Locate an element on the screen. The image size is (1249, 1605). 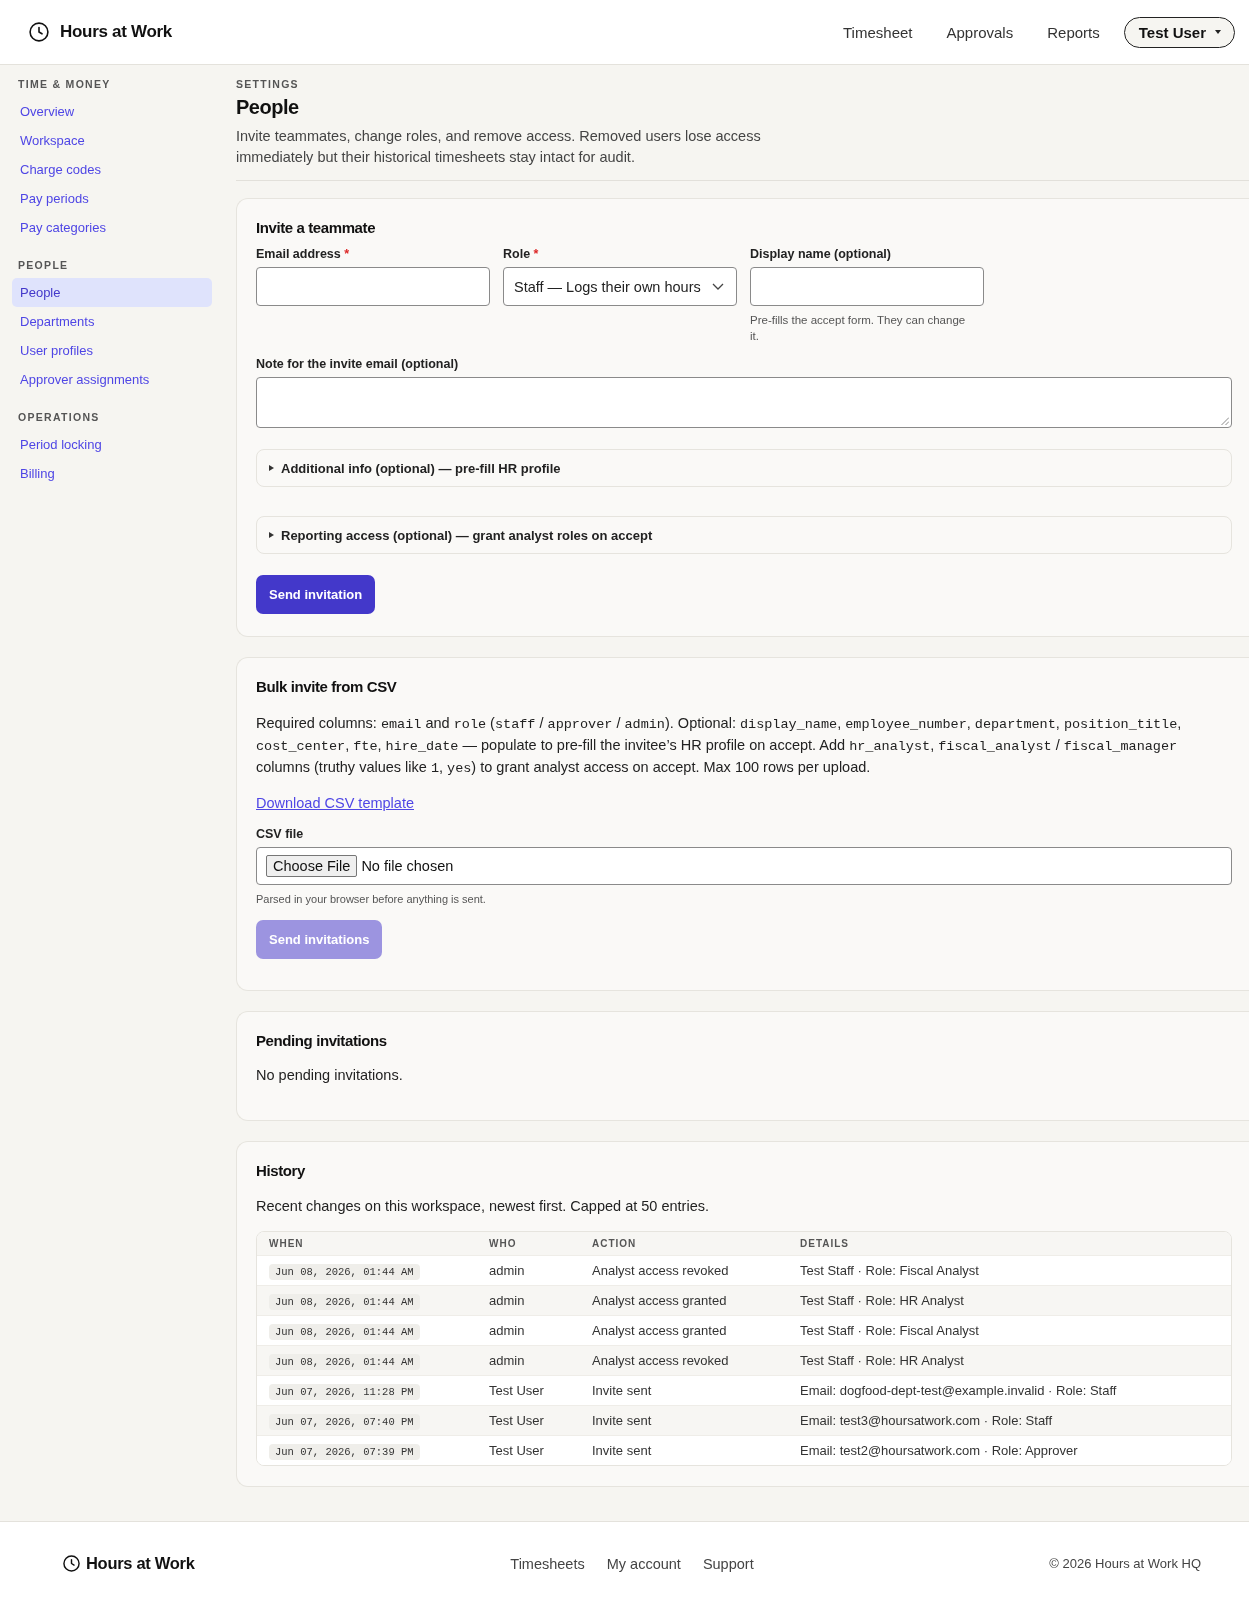
sidebar-item: Overview is located at coordinates (112, 111).